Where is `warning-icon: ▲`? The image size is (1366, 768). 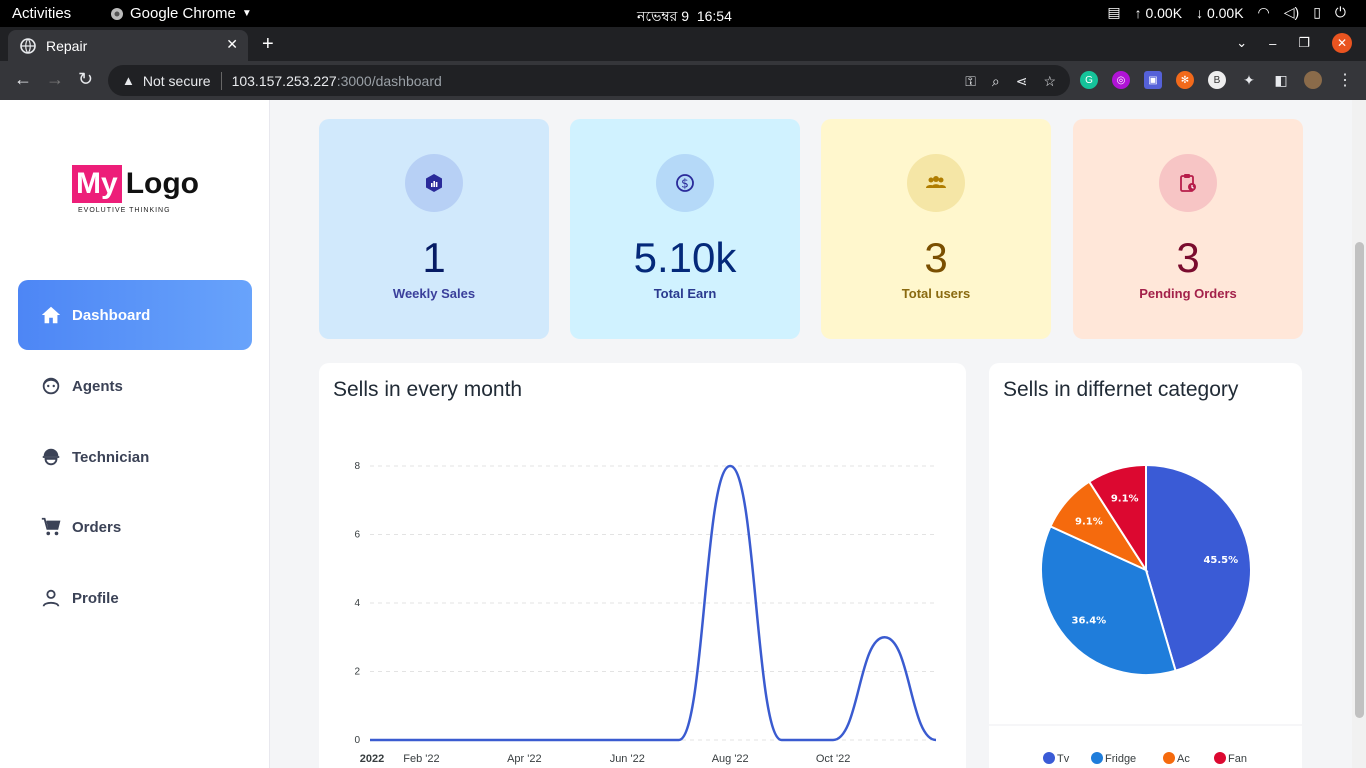
warning-icon: ▲ is located at coordinates (128, 80).